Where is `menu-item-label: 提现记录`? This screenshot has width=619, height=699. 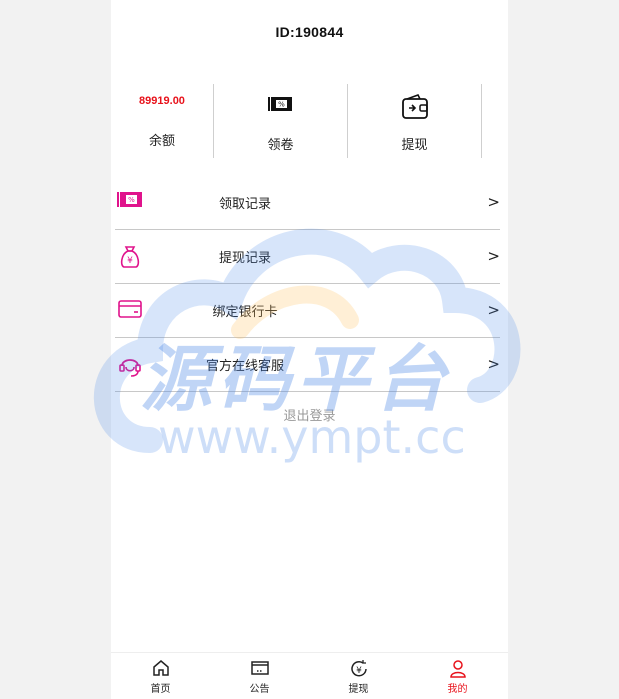
menu-item-label: 提现记录 is located at coordinates (244, 257).